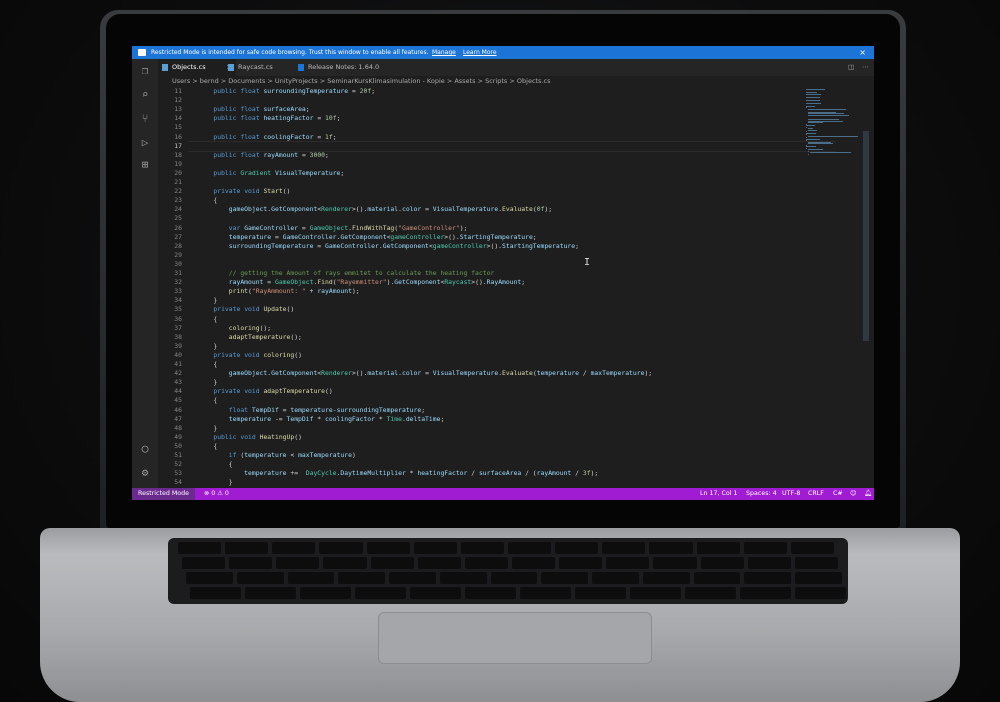 This screenshot has height=702, width=1000. Describe the element at coordinates (351, 67) in the screenshot. I see `tab-release-notes: Release Notes: 1.64.0` at that location.